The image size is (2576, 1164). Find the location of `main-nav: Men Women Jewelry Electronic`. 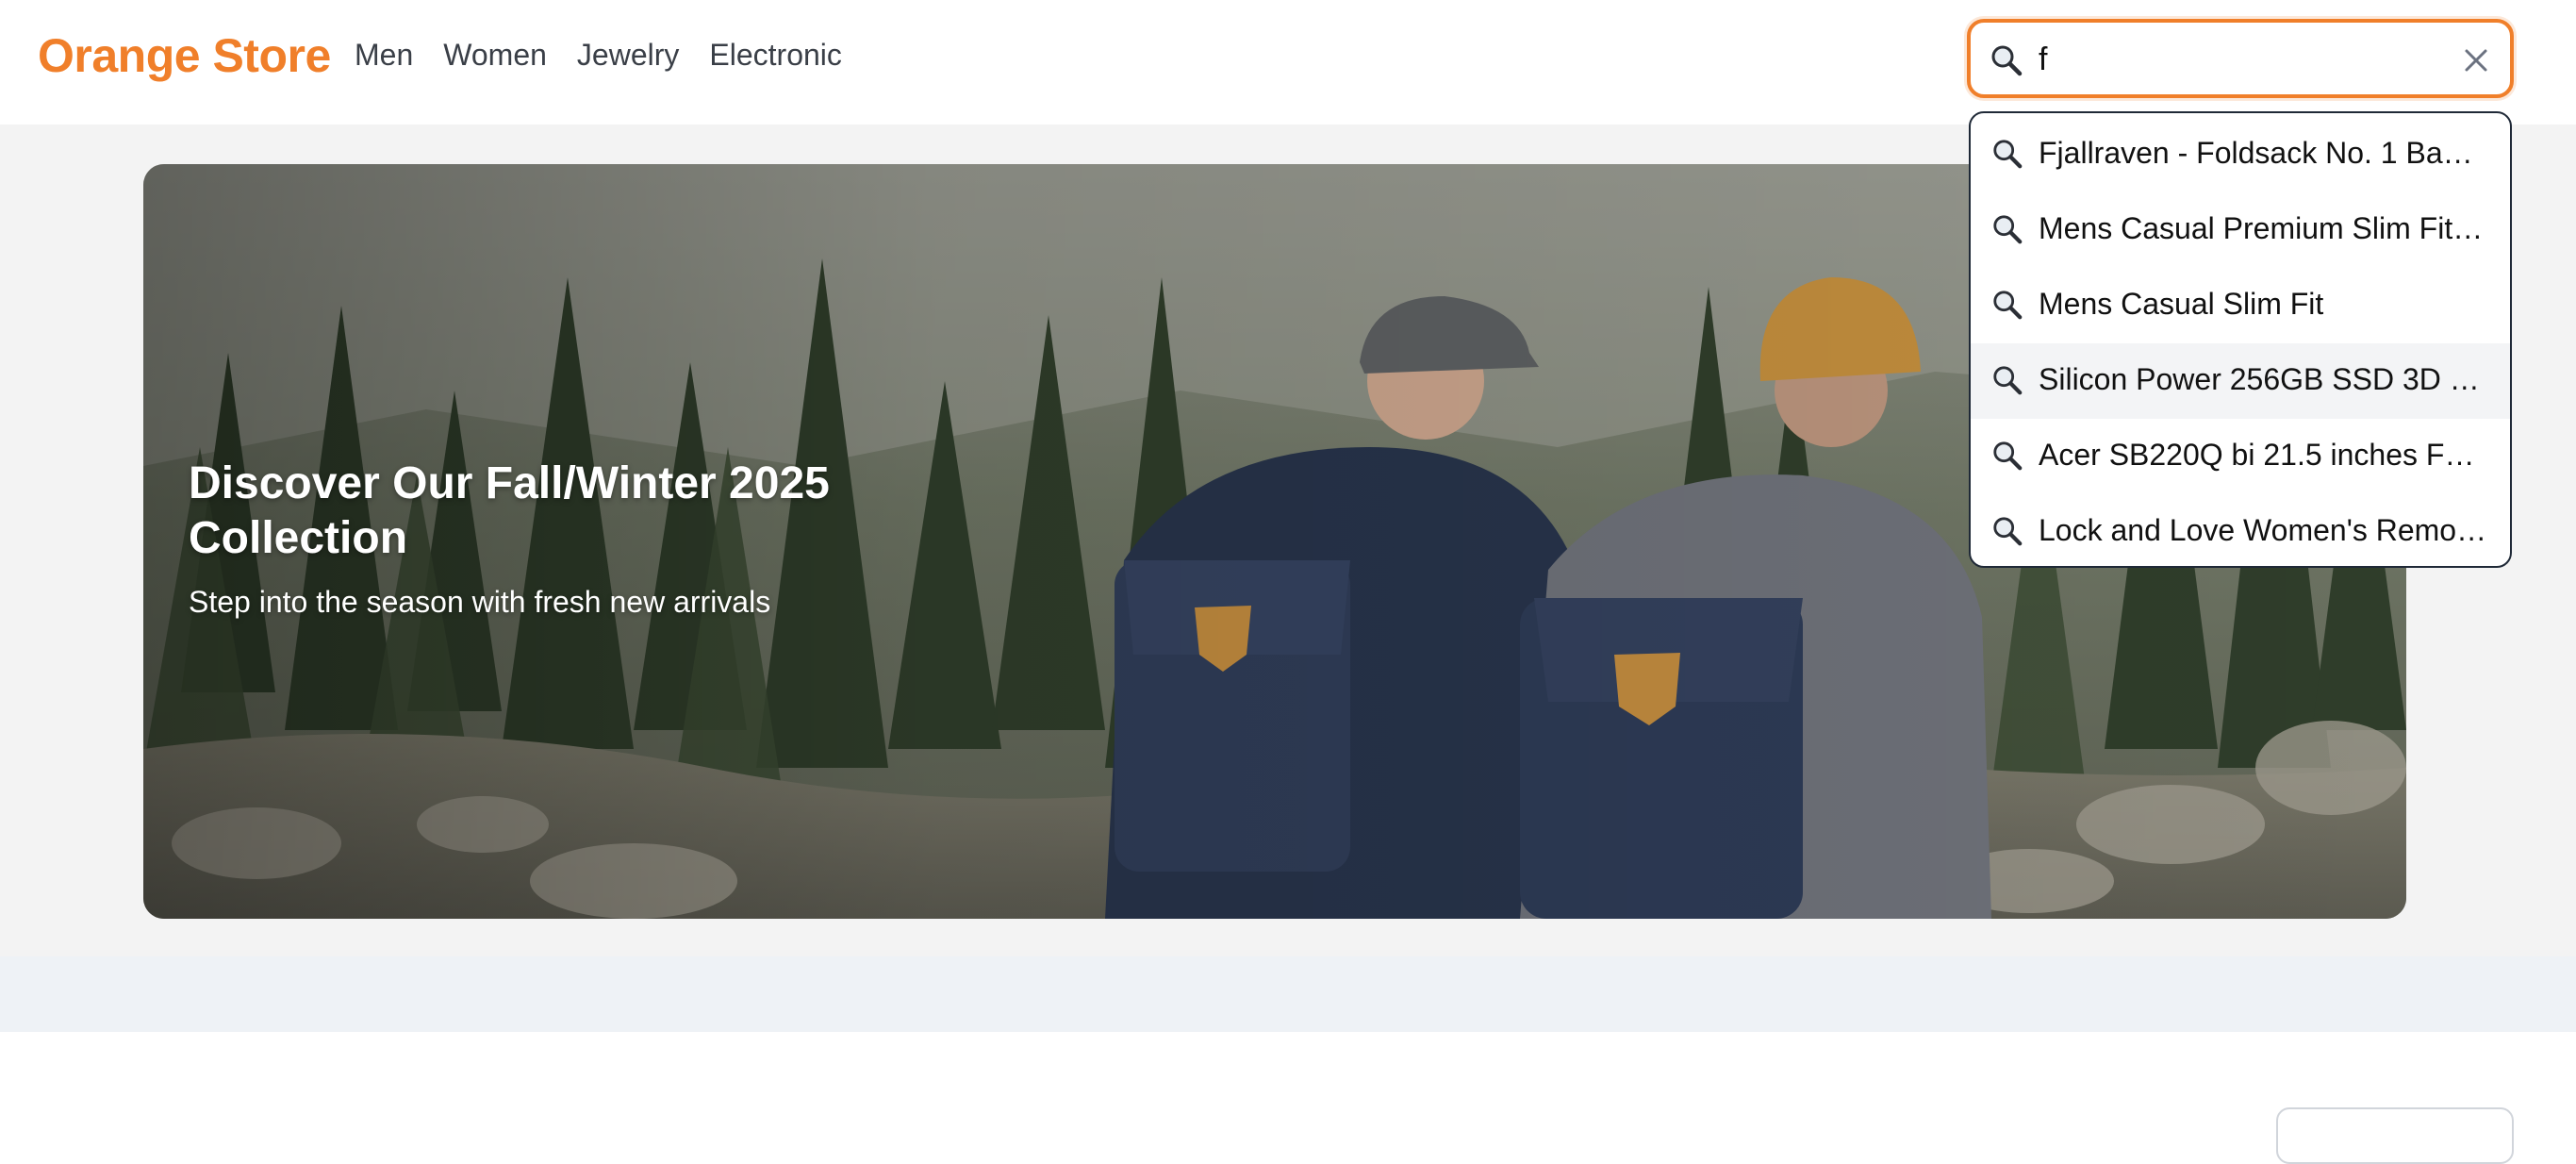

main-nav: Men Women Jewelry Electronic is located at coordinates (598, 55).